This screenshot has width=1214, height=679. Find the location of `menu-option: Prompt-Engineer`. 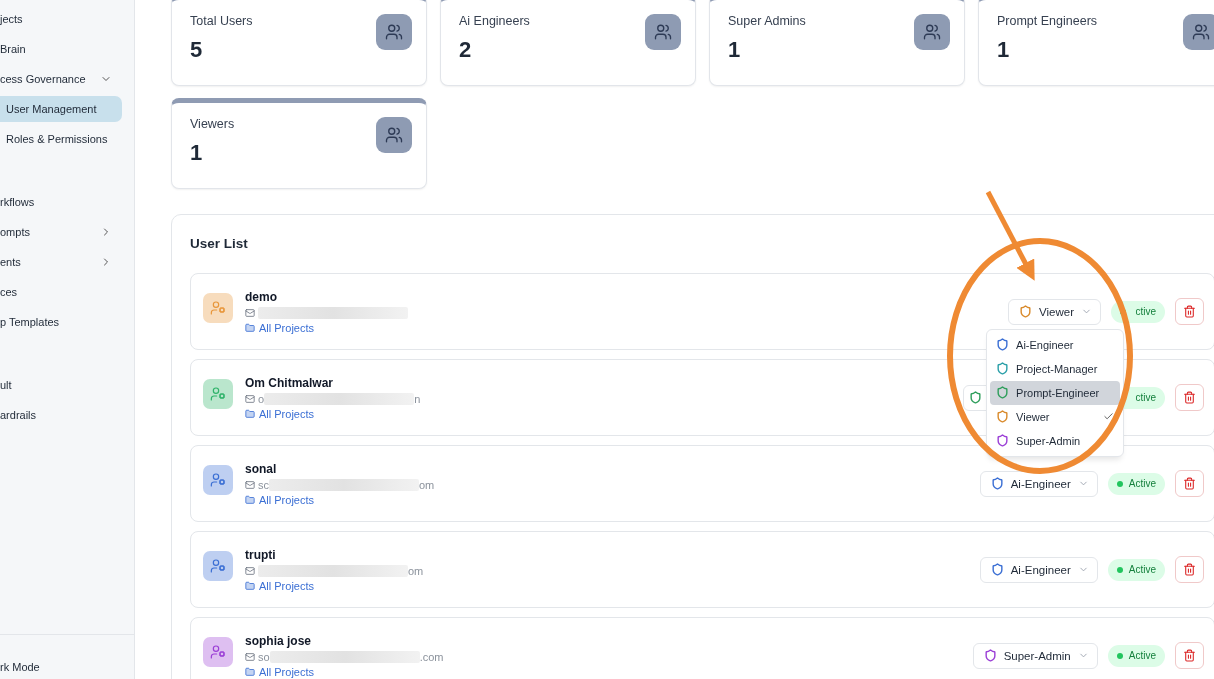

menu-option: Prompt-Engineer is located at coordinates (1055, 392).